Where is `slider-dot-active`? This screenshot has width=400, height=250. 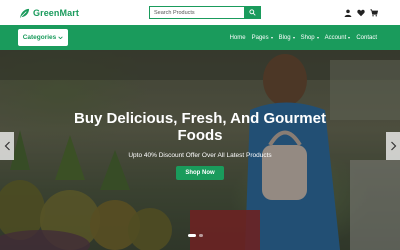 slider-dot-active is located at coordinates (192, 235).